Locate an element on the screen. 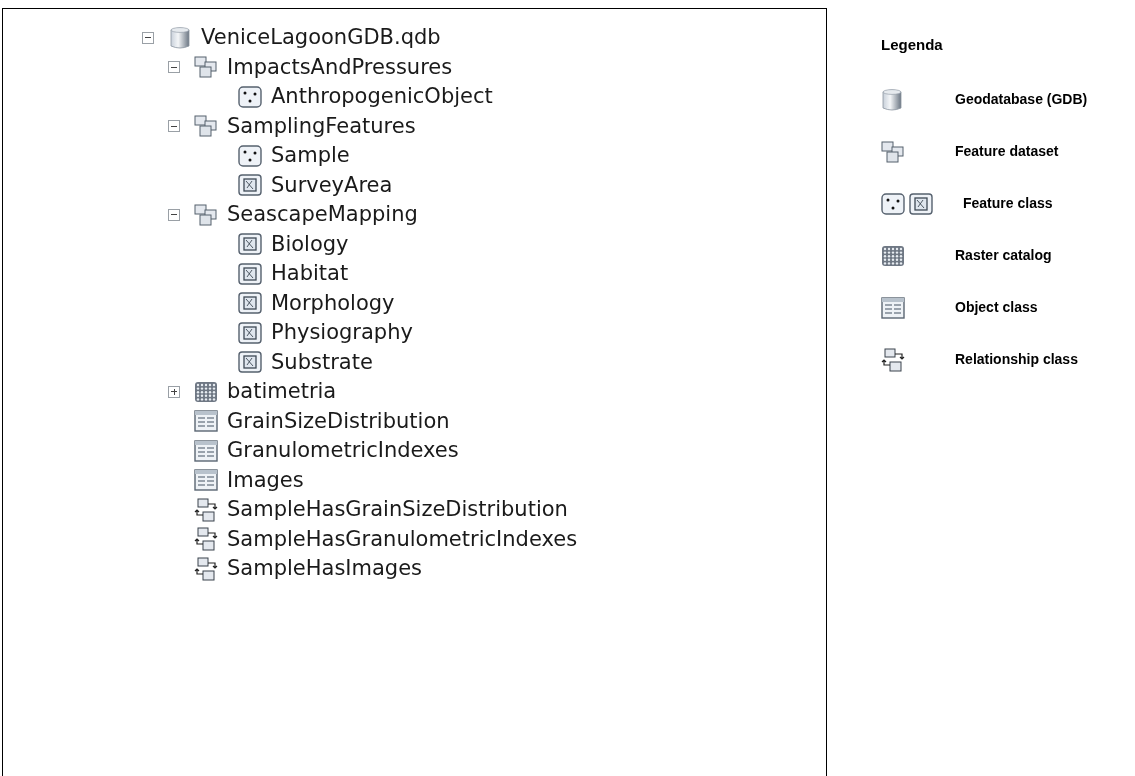 The width and height of the screenshot is (1135, 776). tree-item-label: Physiography is located at coordinates (342, 333).